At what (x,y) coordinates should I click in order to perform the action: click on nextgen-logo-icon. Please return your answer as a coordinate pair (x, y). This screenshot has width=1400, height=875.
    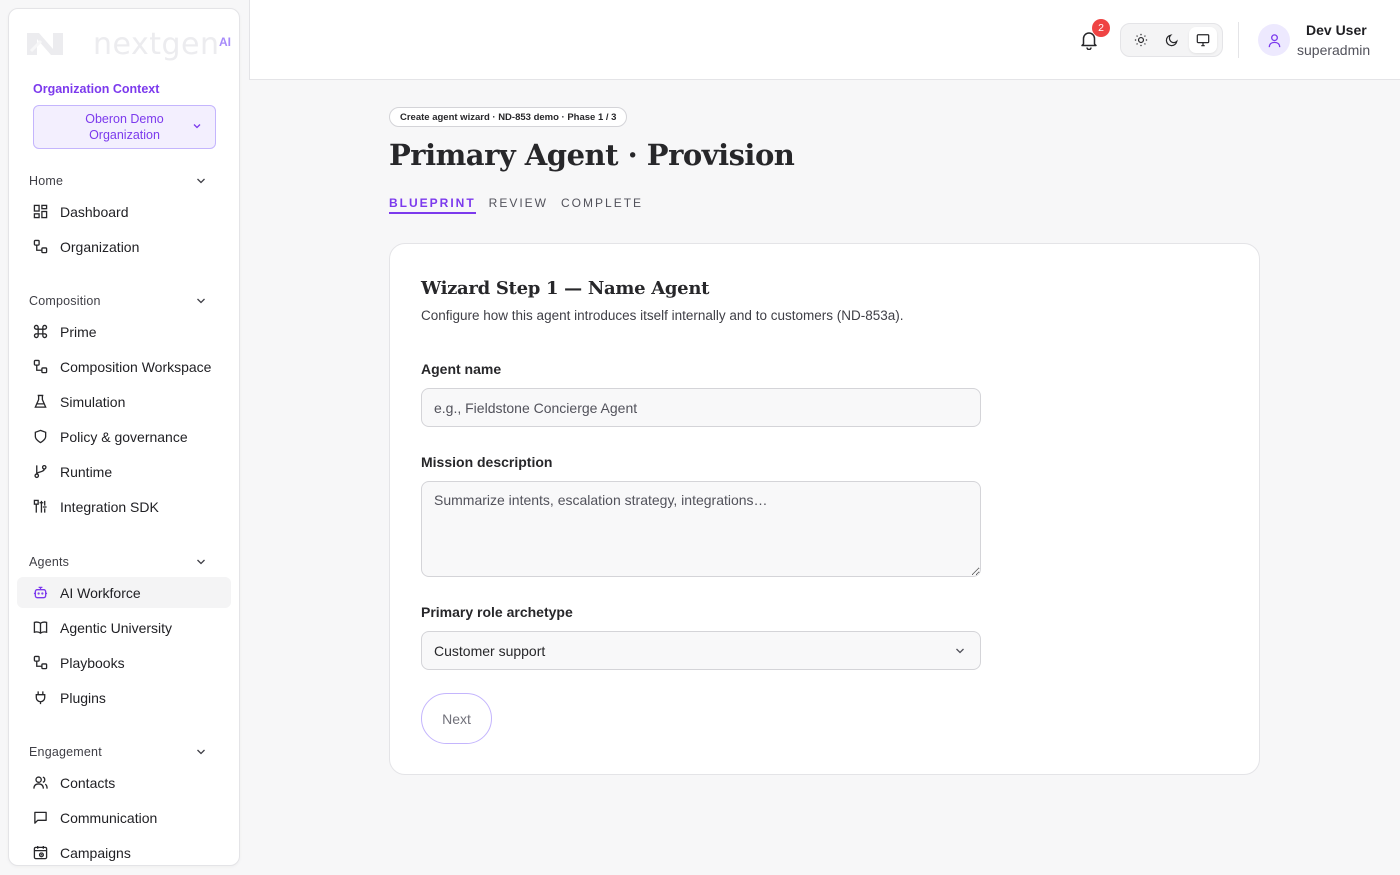
    Looking at the image, I should click on (45, 44).